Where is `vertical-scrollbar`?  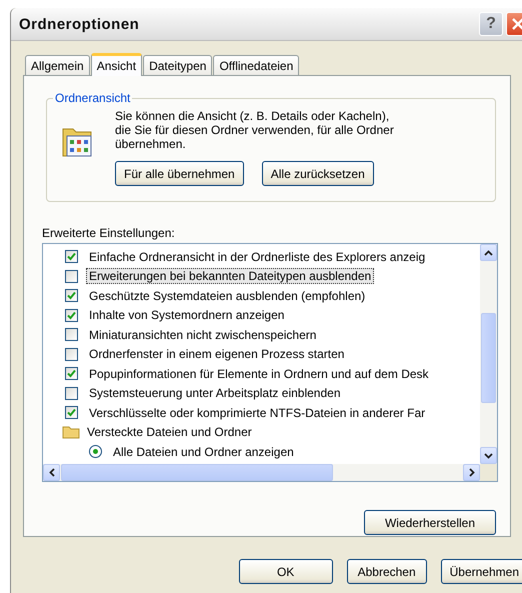 vertical-scrollbar is located at coordinates (488, 354).